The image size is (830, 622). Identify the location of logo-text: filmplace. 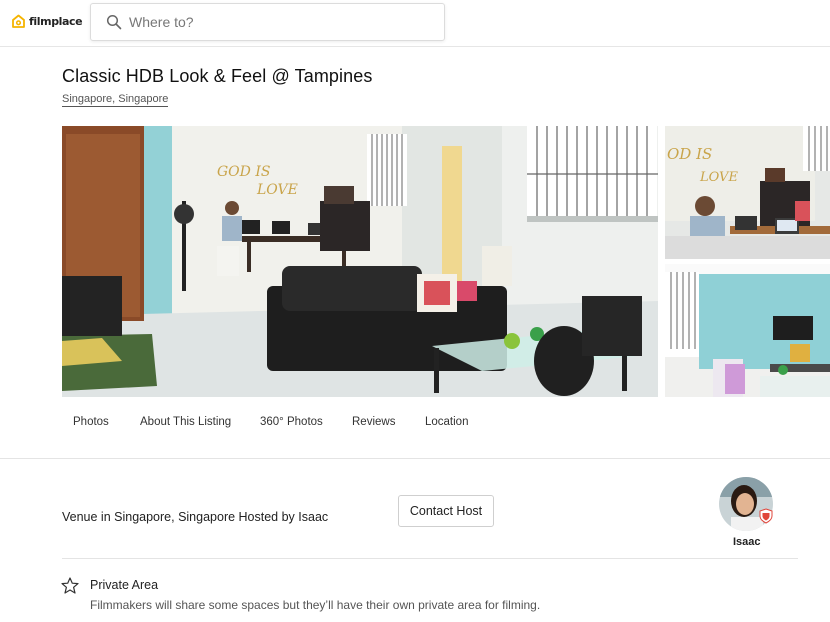
(56, 21).